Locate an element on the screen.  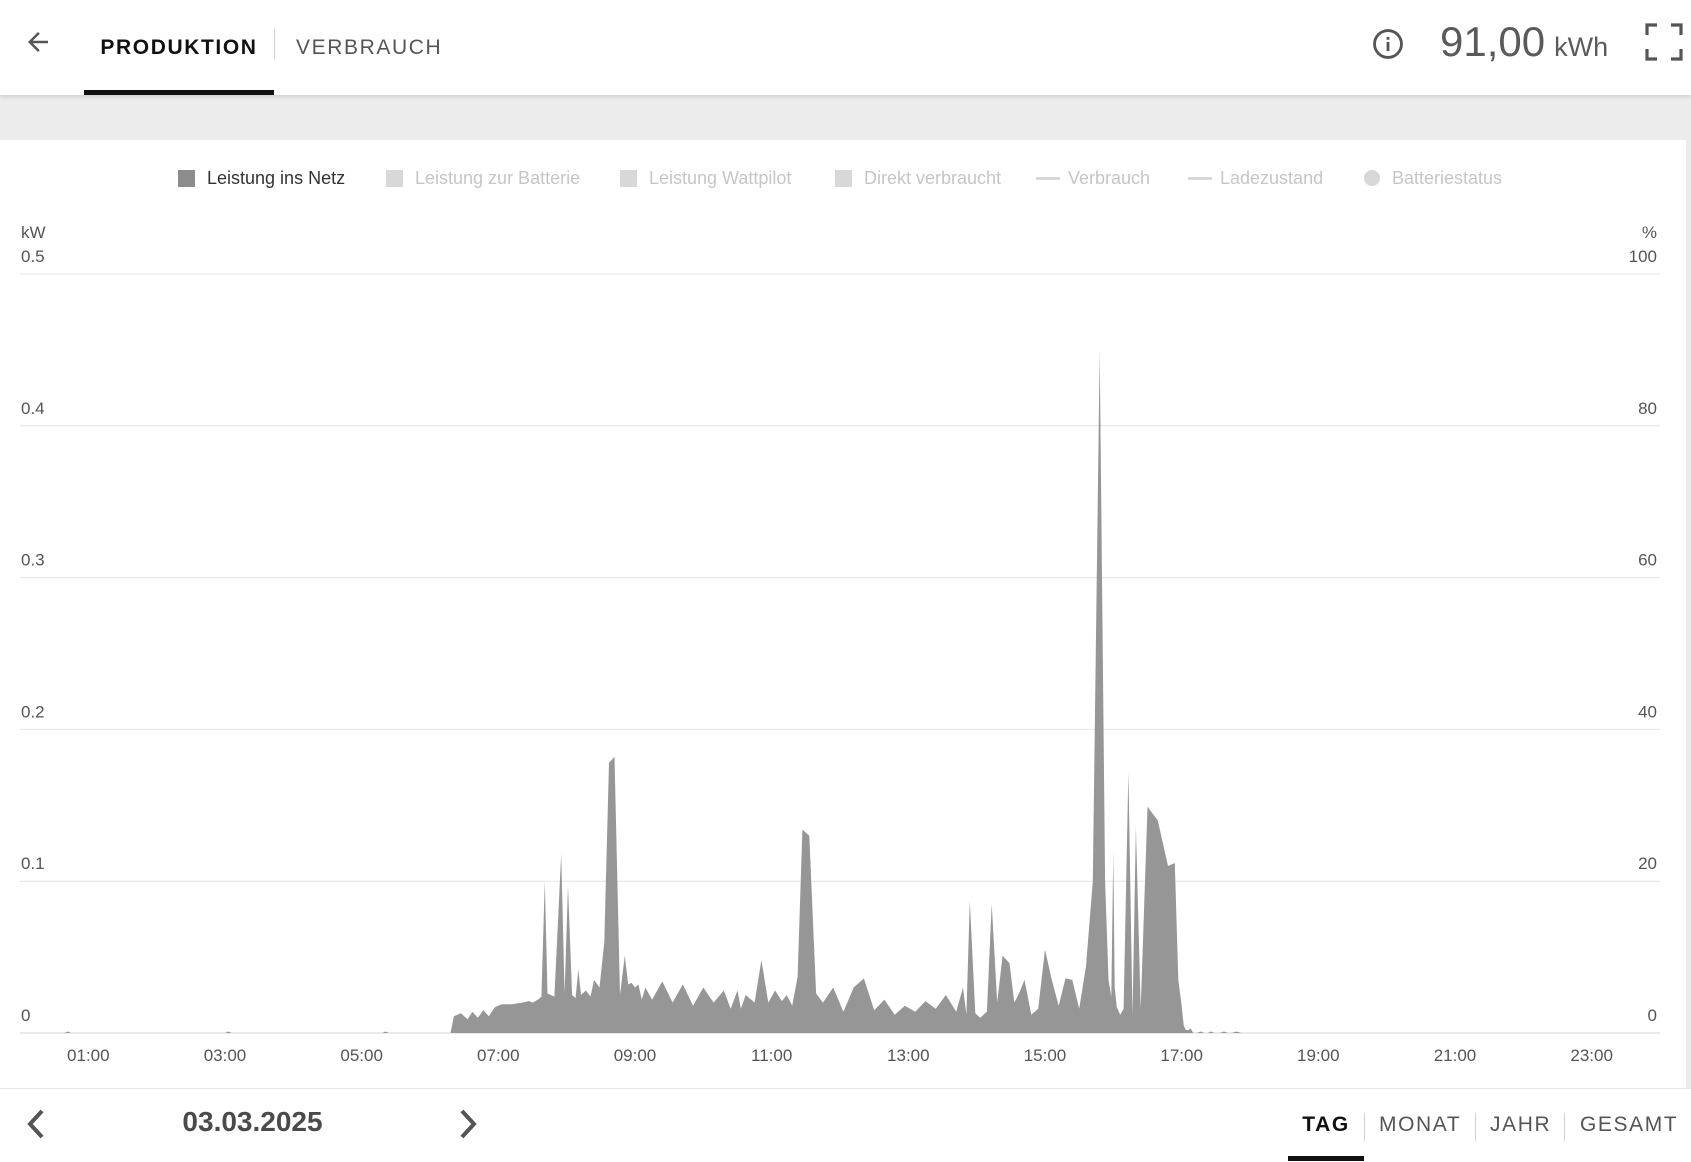
y-tick-label-left: 0.4 is located at coordinates (33, 408).